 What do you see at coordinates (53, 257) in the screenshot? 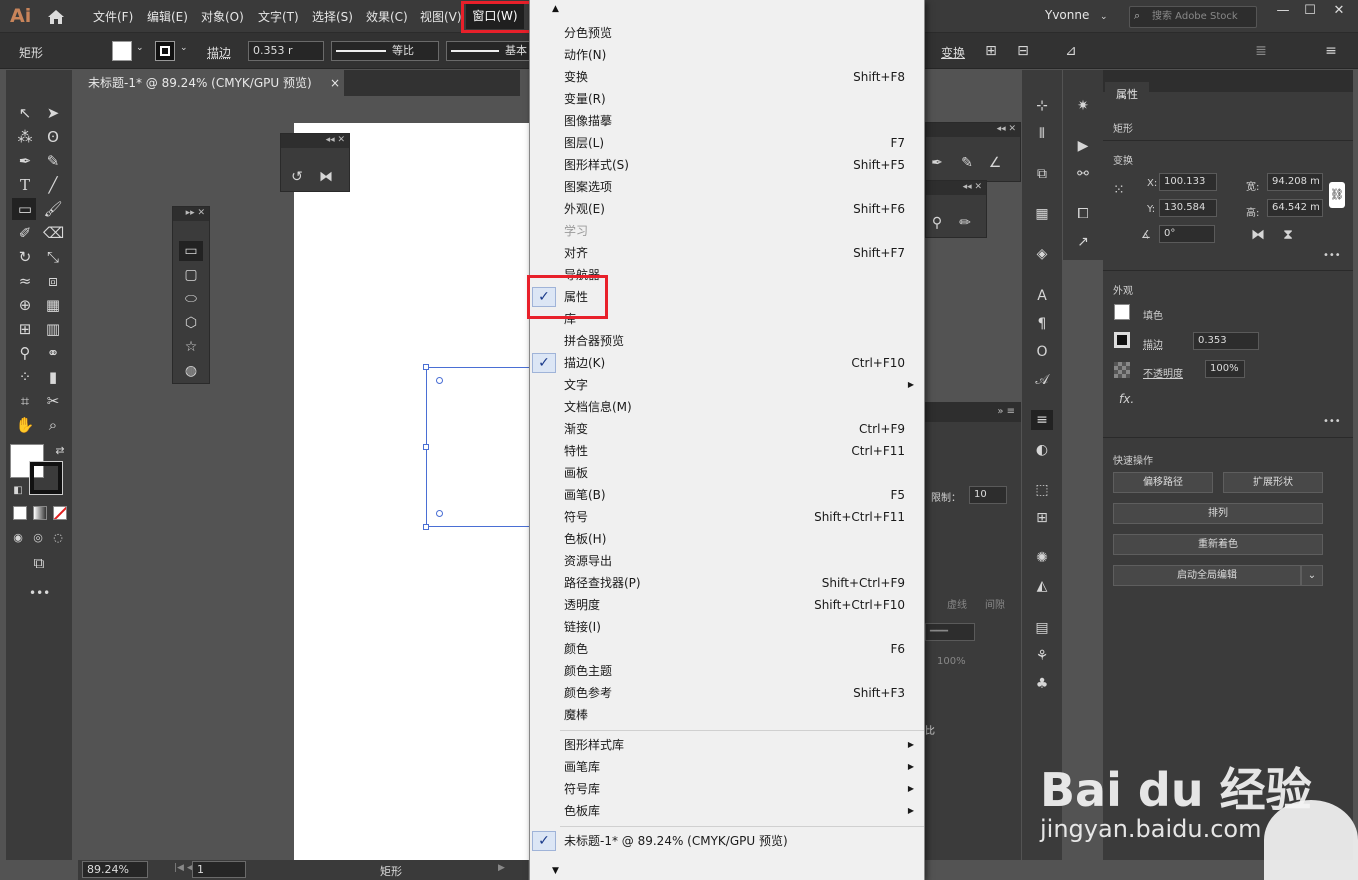
I see `scale-tool-icon: ⤡` at bounding box center [53, 257].